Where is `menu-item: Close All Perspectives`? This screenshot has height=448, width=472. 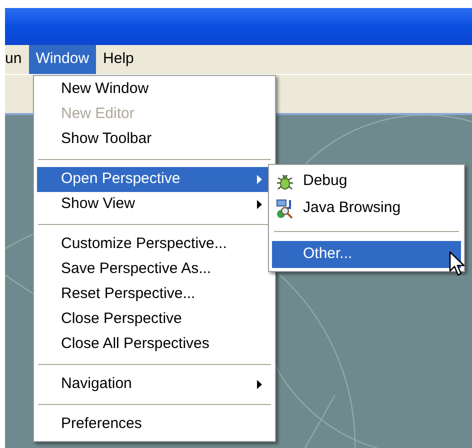 menu-item: Close All Perspectives is located at coordinates (154, 344).